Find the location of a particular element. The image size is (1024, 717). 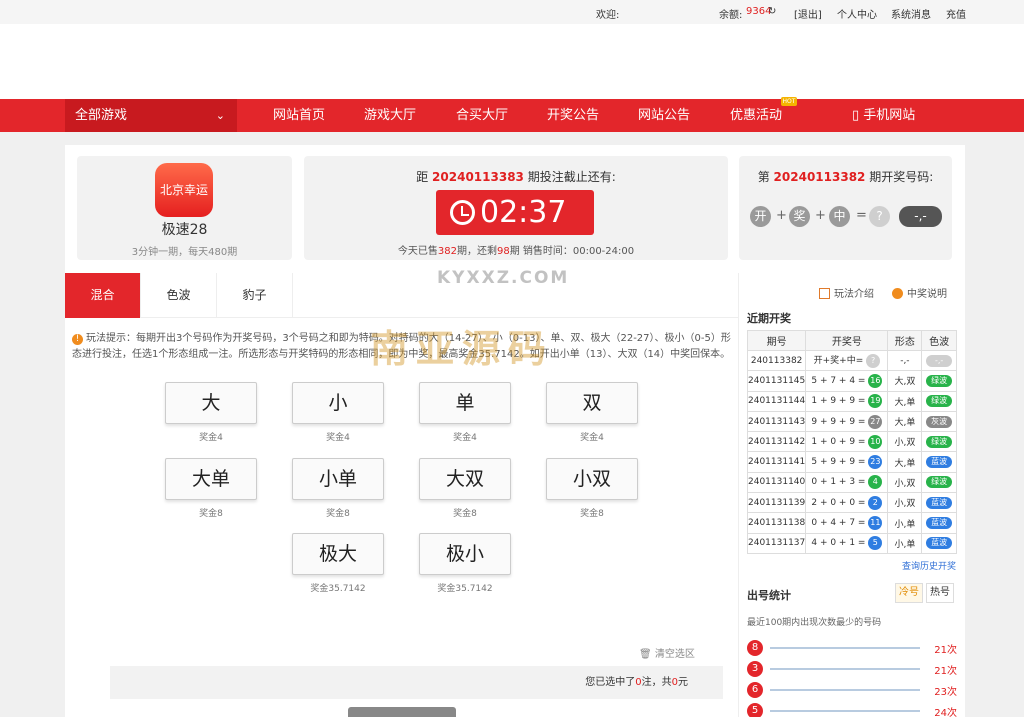

nav-mobile: ▯ 手机网站 is located at coordinates (883, 115).